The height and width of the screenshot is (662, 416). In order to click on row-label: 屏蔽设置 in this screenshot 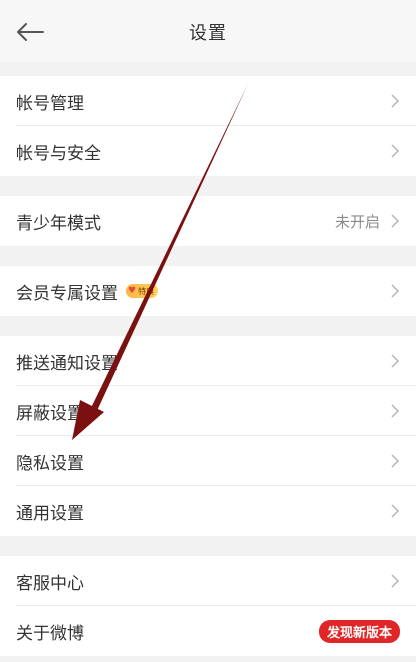, I will do `click(50, 413)`.